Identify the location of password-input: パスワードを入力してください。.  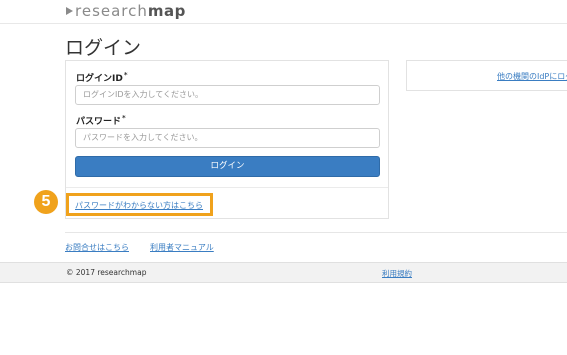
(227, 138).